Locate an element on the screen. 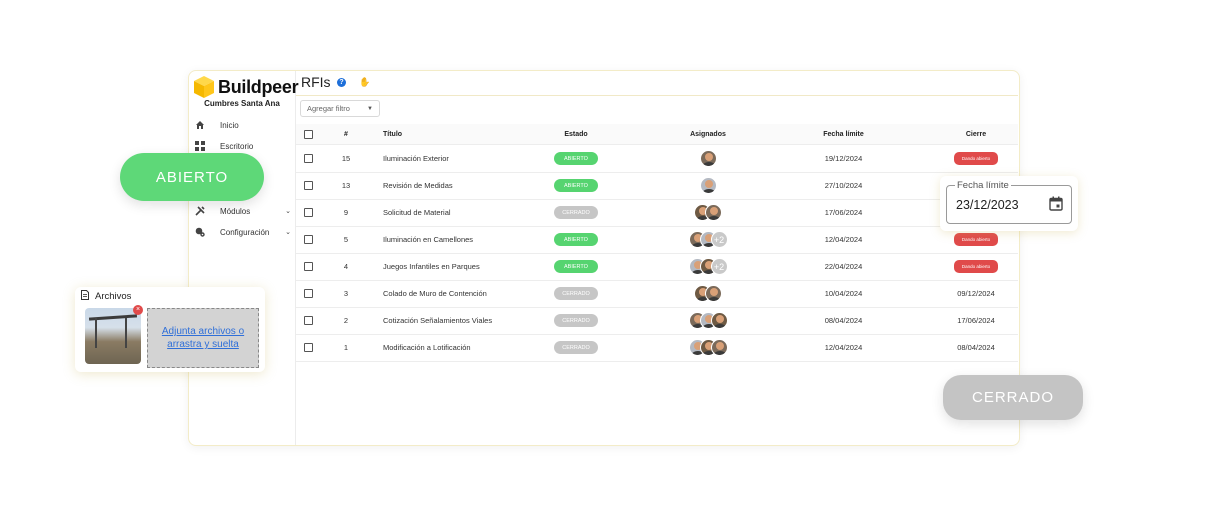 This screenshot has height=530, width=1223. add-filter-select: Agregar filtro ▼ is located at coordinates (340, 108).